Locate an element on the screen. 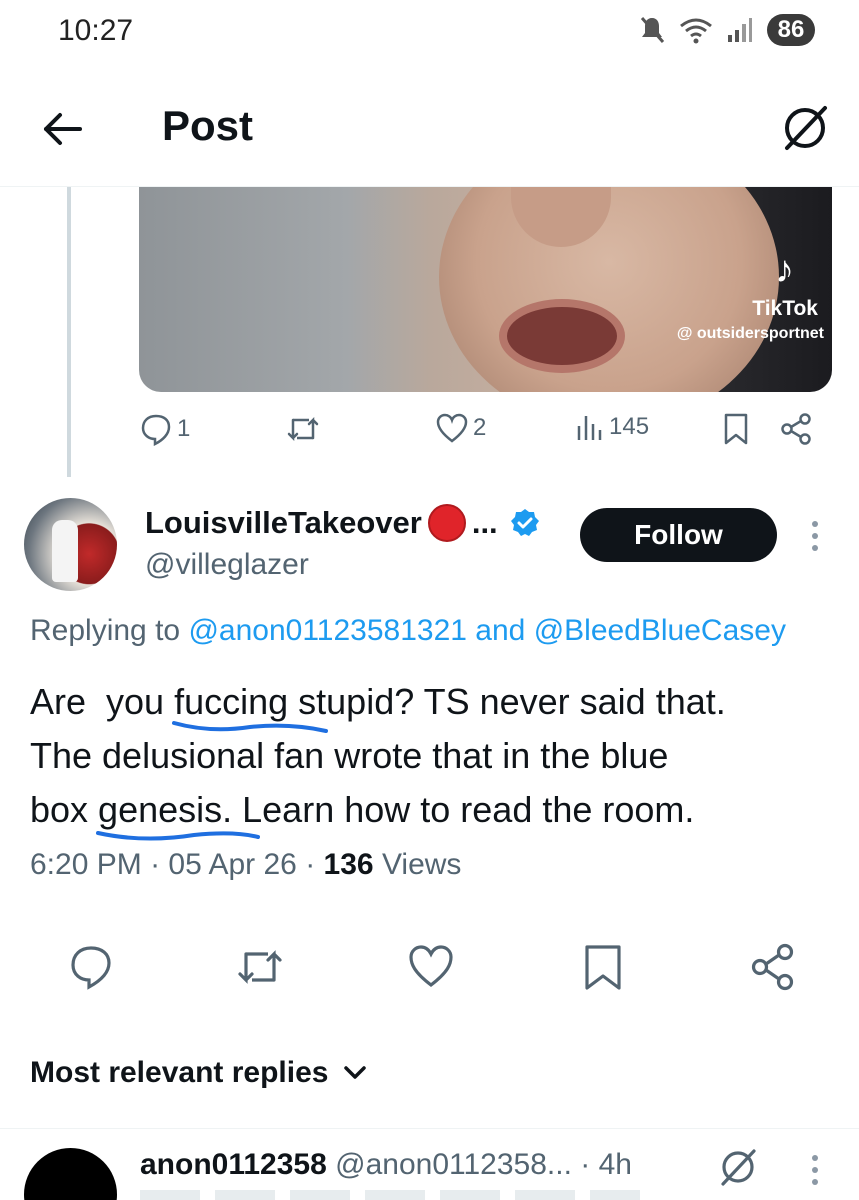 This screenshot has height=1200, width=859. author-avatar is located at coordinates (70, 544).